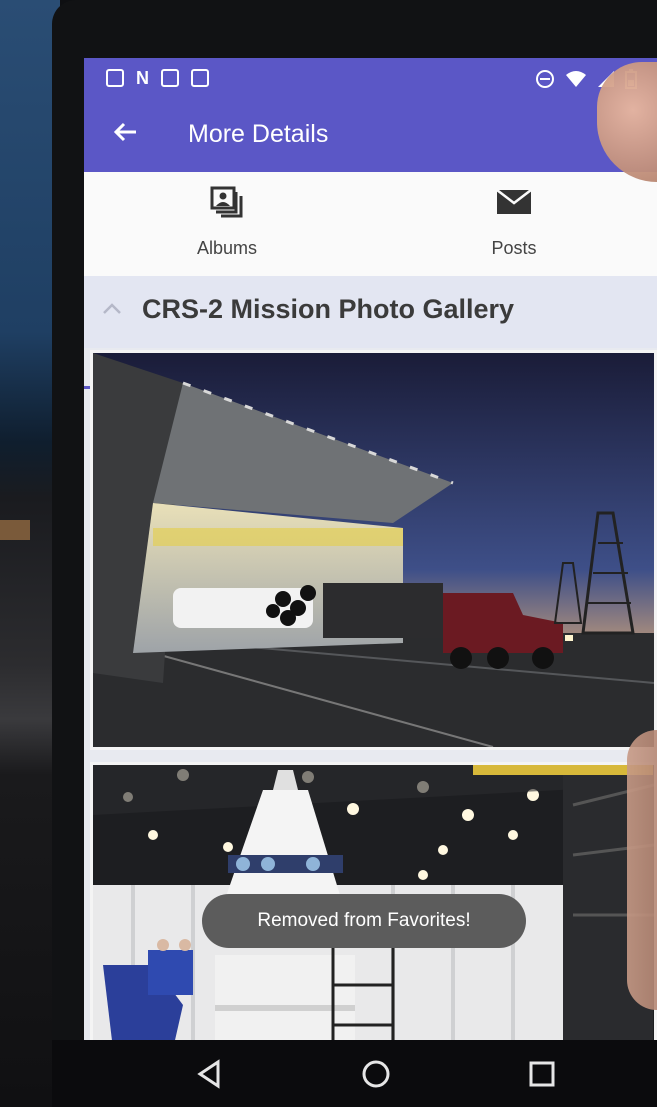  Describe the element at coordinates (210, 1074) in the screenshot. I see `back-nav-icon` at that location.